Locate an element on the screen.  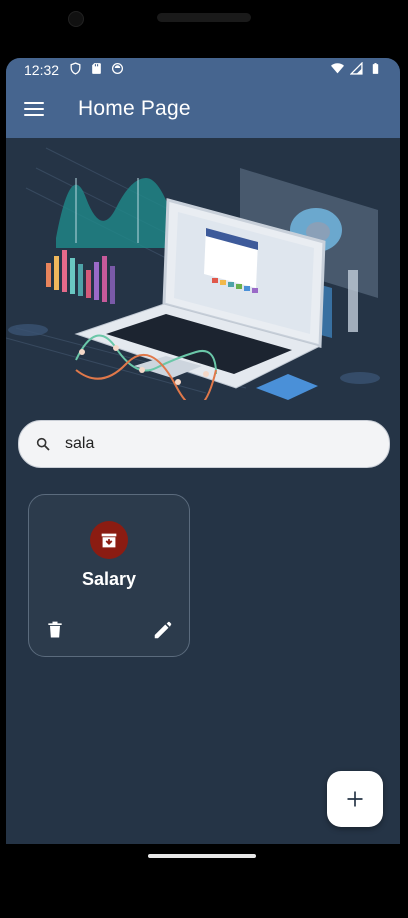
status-left-icons is located at coordinates (96, 68).